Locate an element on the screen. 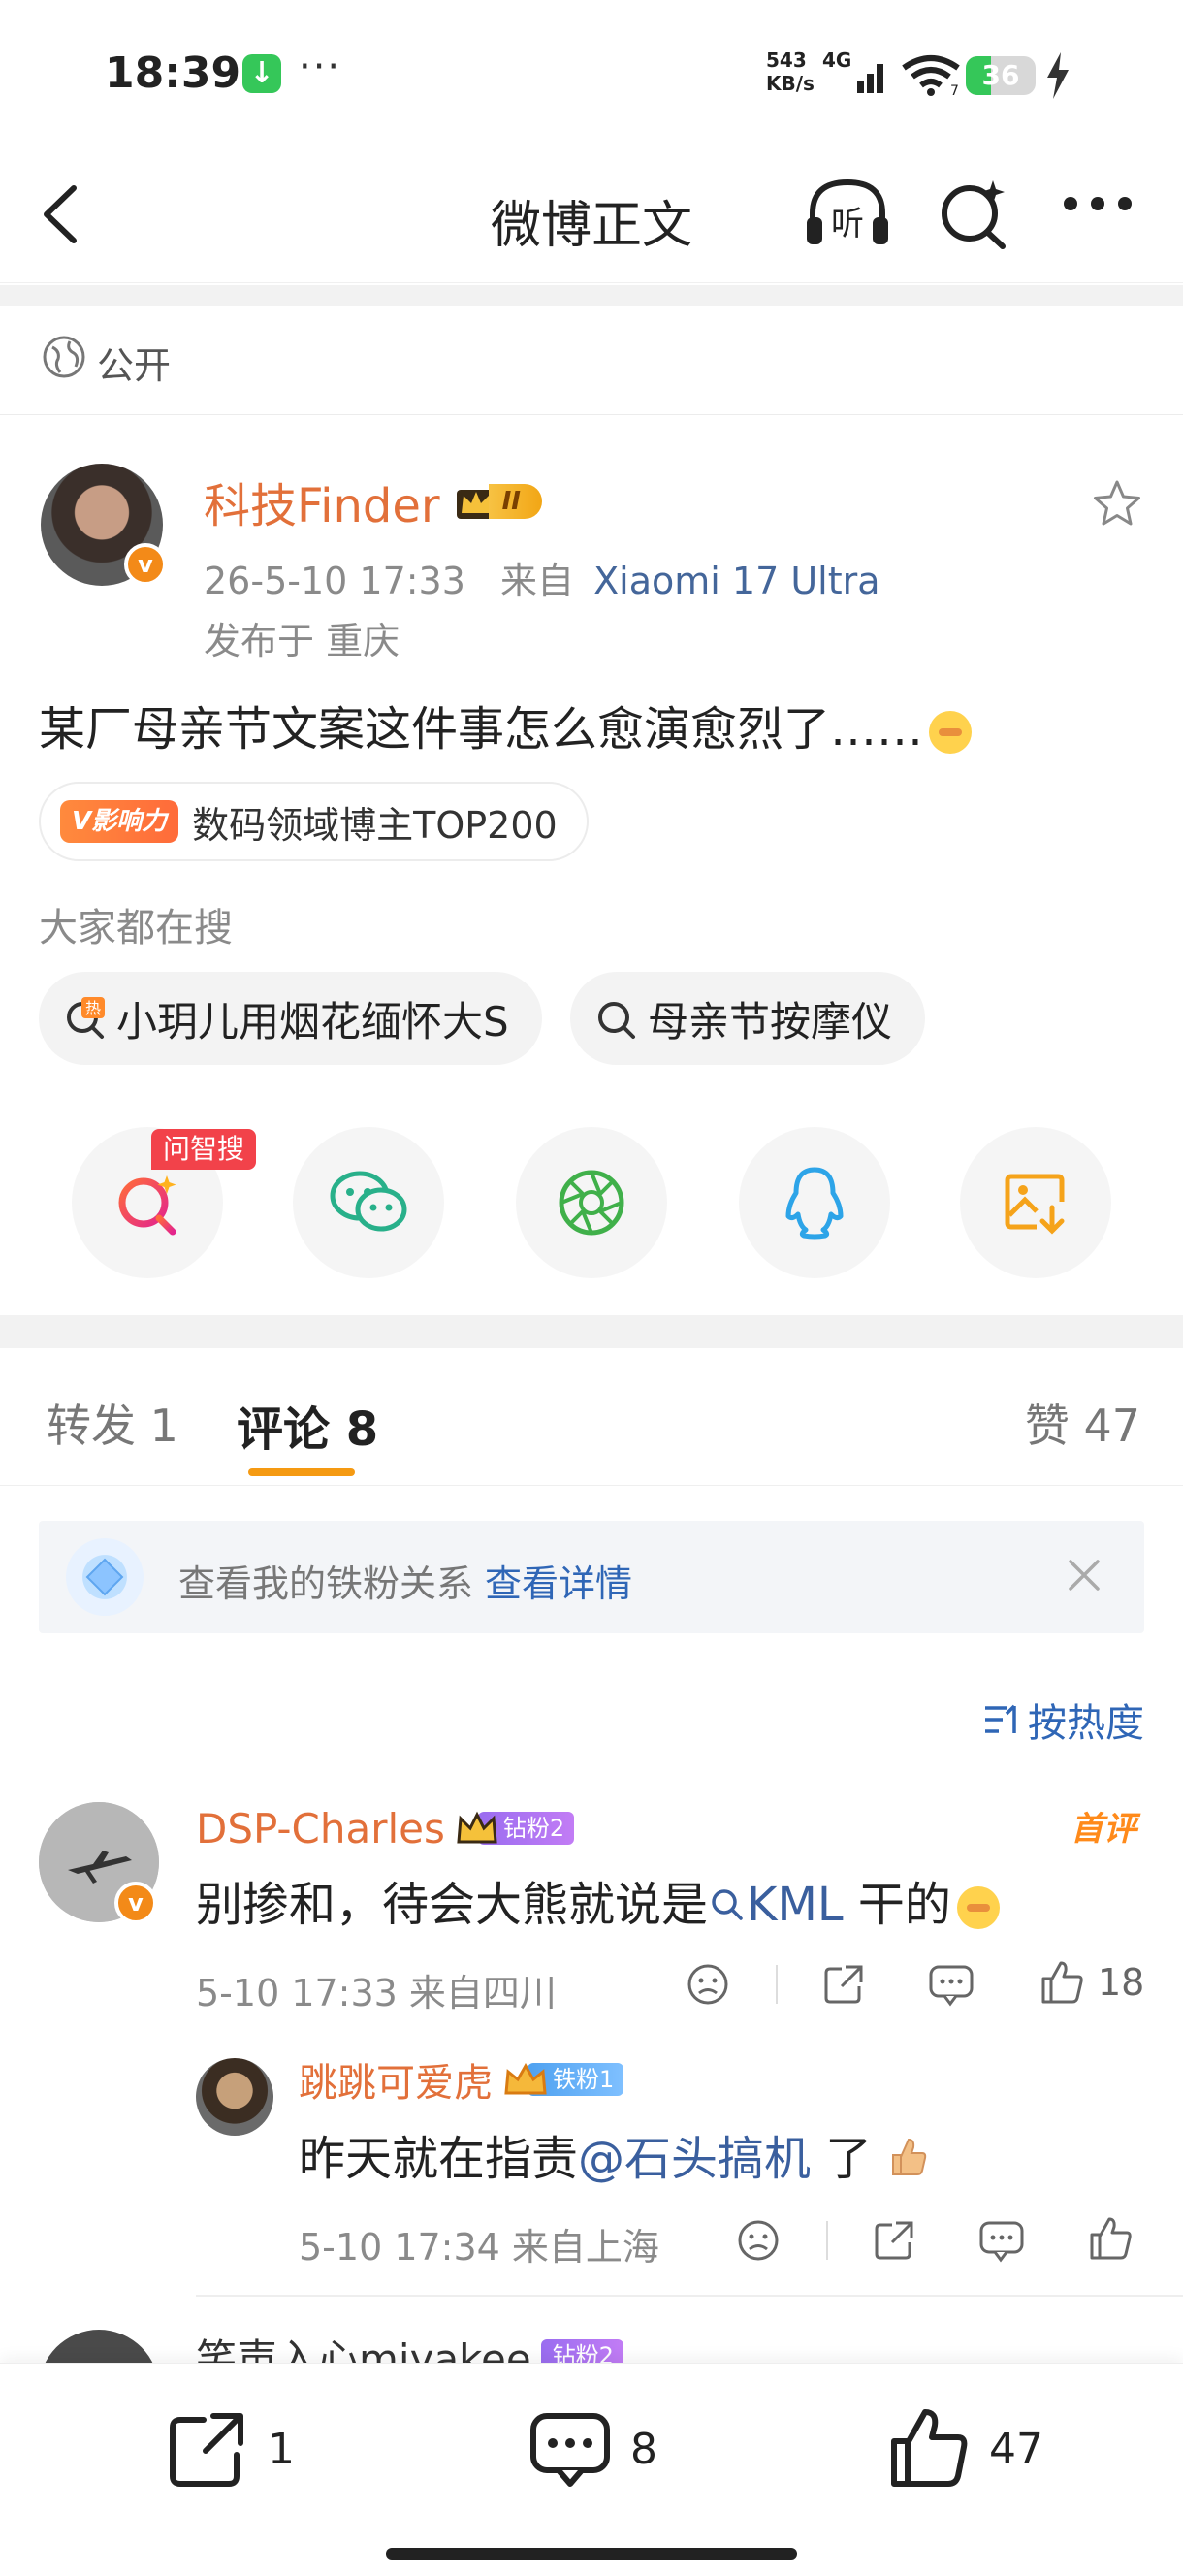 This screenshot has width=1183, height=2576. search-spark-icon is located at coordinates (975, 213).